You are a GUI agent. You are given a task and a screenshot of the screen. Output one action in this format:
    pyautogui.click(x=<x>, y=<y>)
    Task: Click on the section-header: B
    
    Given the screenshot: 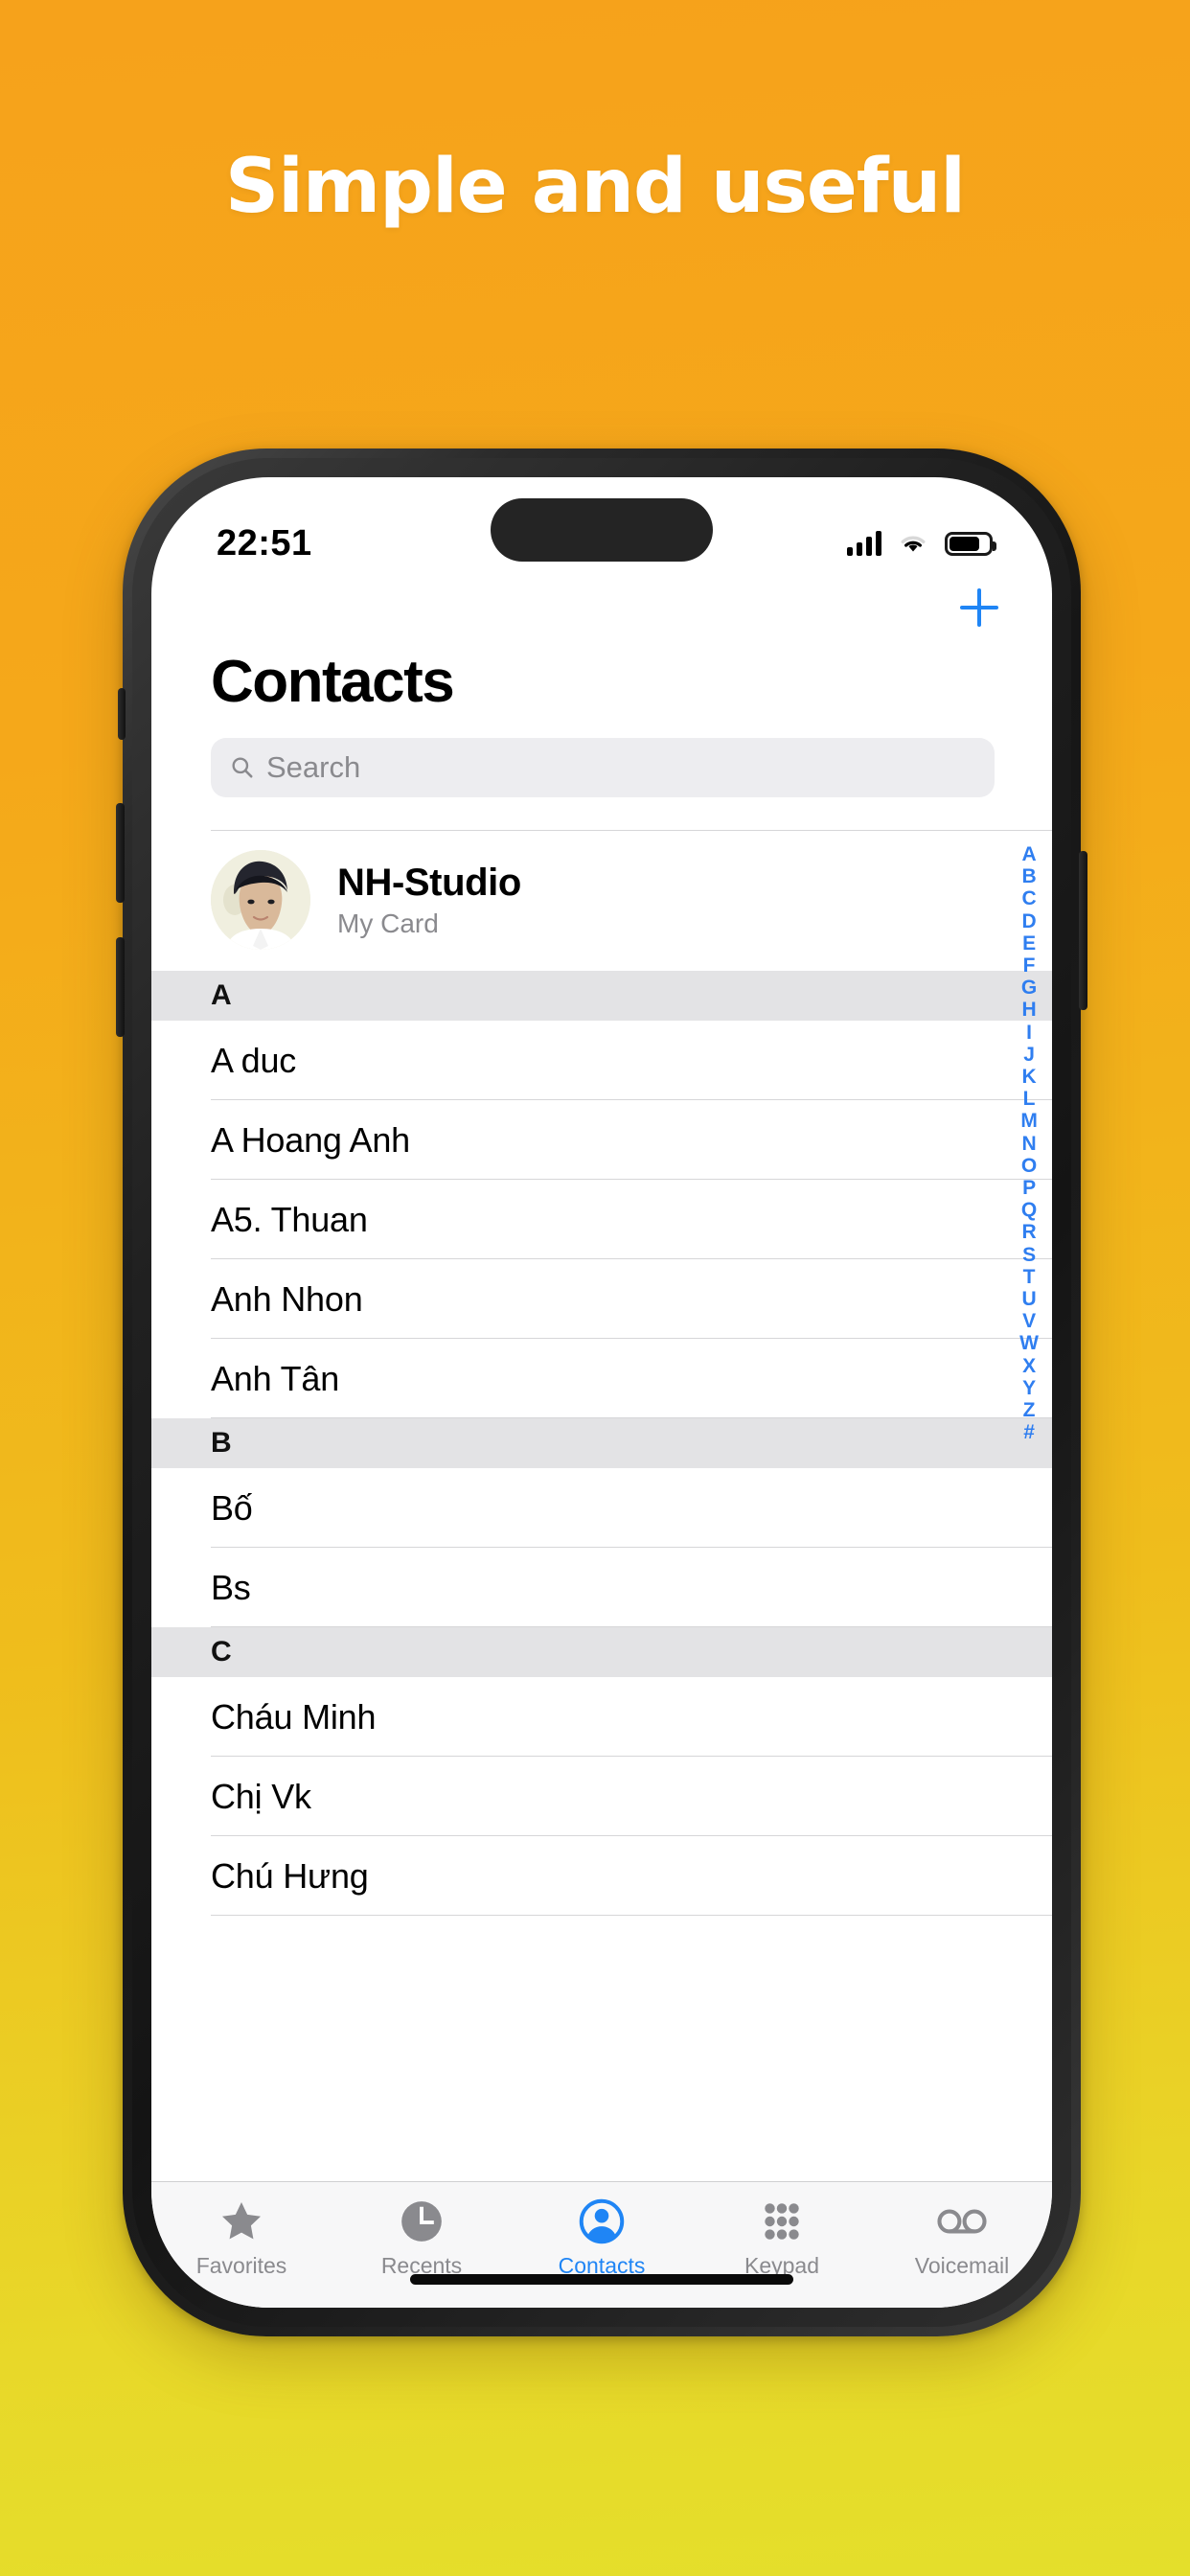 What is the action you would take?
    pyautogui.click(x=602, y=1443)
    